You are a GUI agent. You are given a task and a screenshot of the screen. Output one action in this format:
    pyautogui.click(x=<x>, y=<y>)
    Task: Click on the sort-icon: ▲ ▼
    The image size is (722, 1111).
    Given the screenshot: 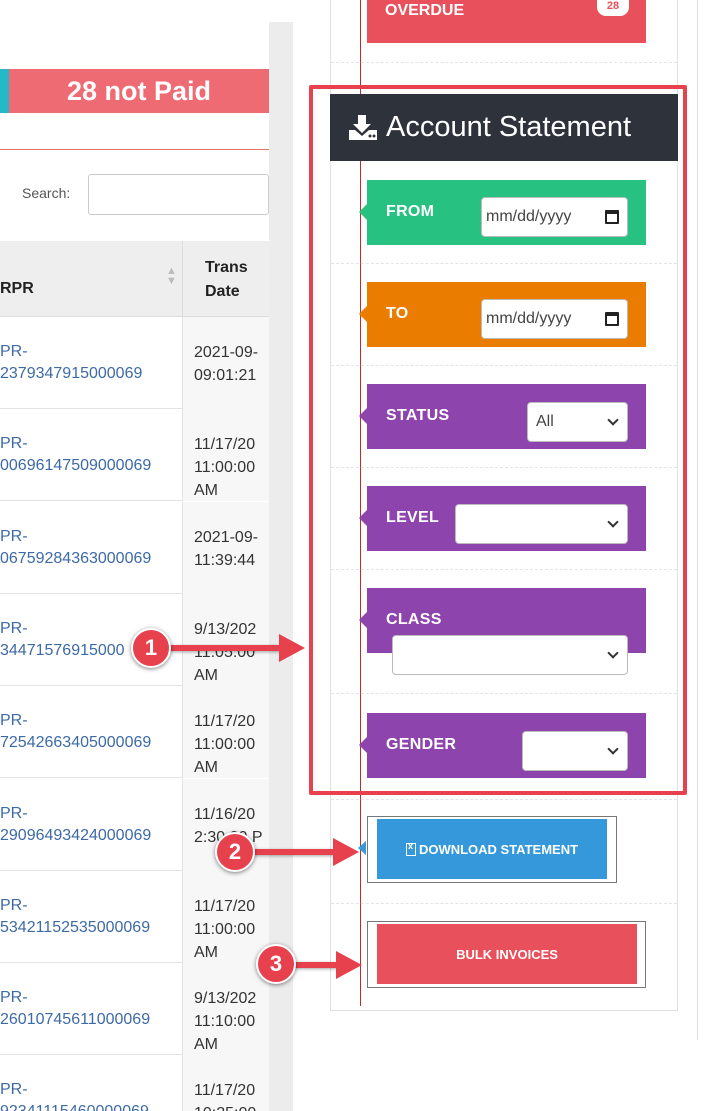 What is the action you would take?
    pyautogui.click(x=171, y=276)
    